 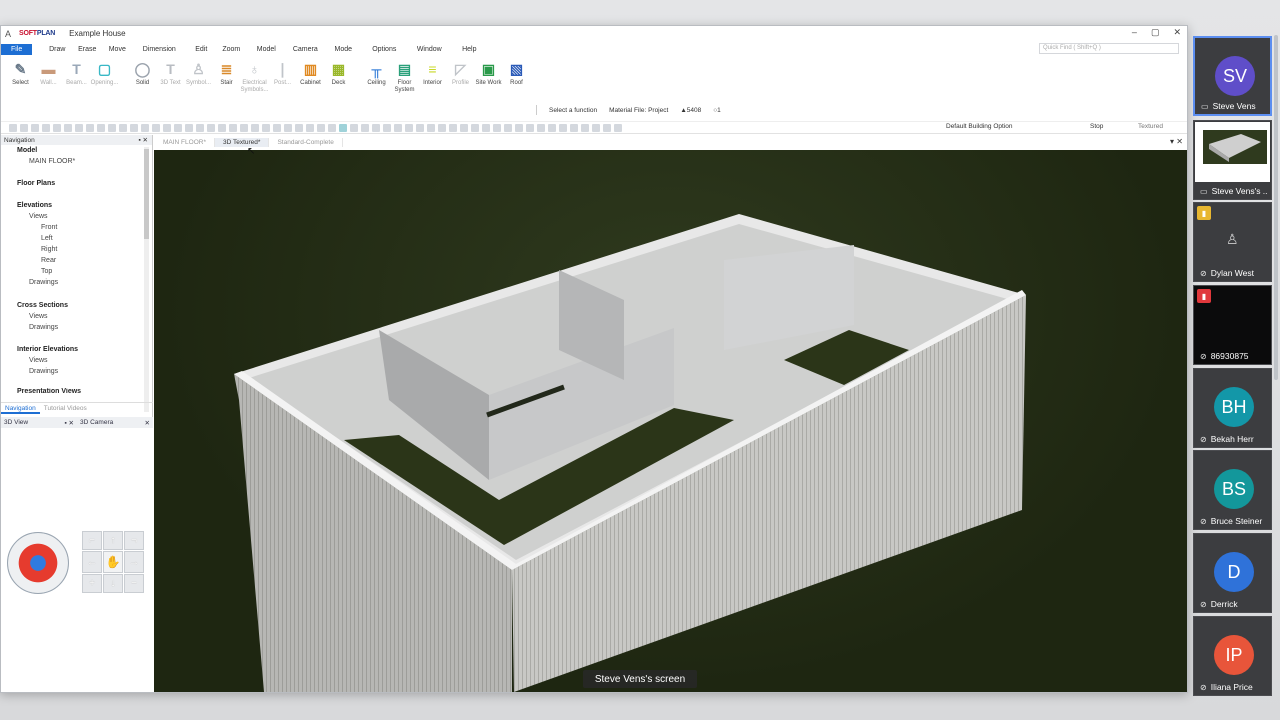 What do you see at coordinates (47, 238) in the screenshot?
I see `tree-left: Left` at bounding box center [47, 238].